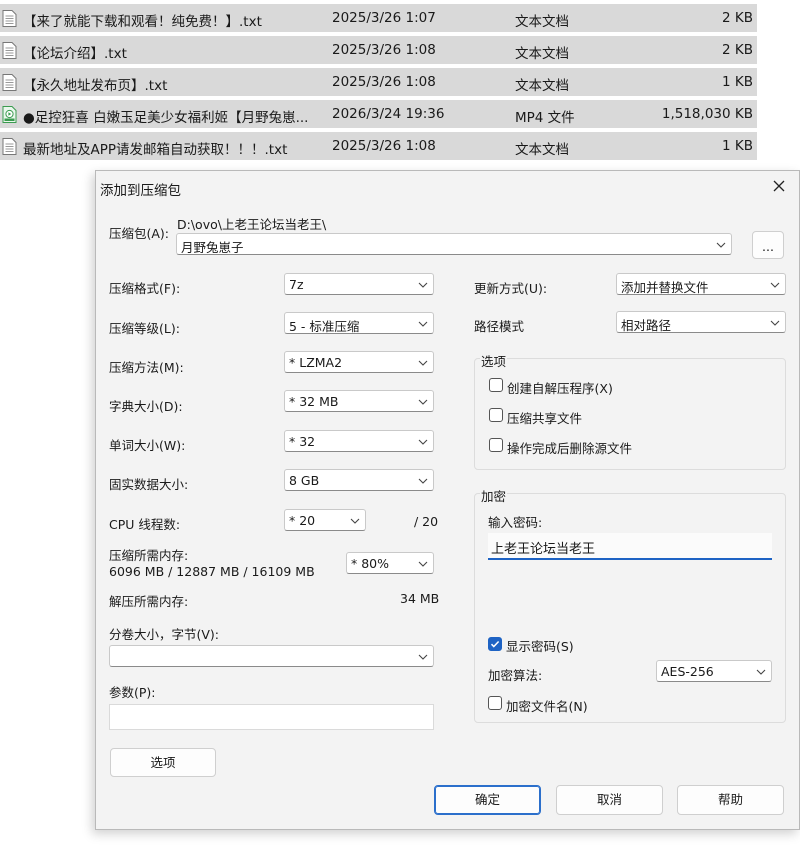 The image size is (800, 847). I want to click on pathmode-value: 相对路径, so click(646, 325).